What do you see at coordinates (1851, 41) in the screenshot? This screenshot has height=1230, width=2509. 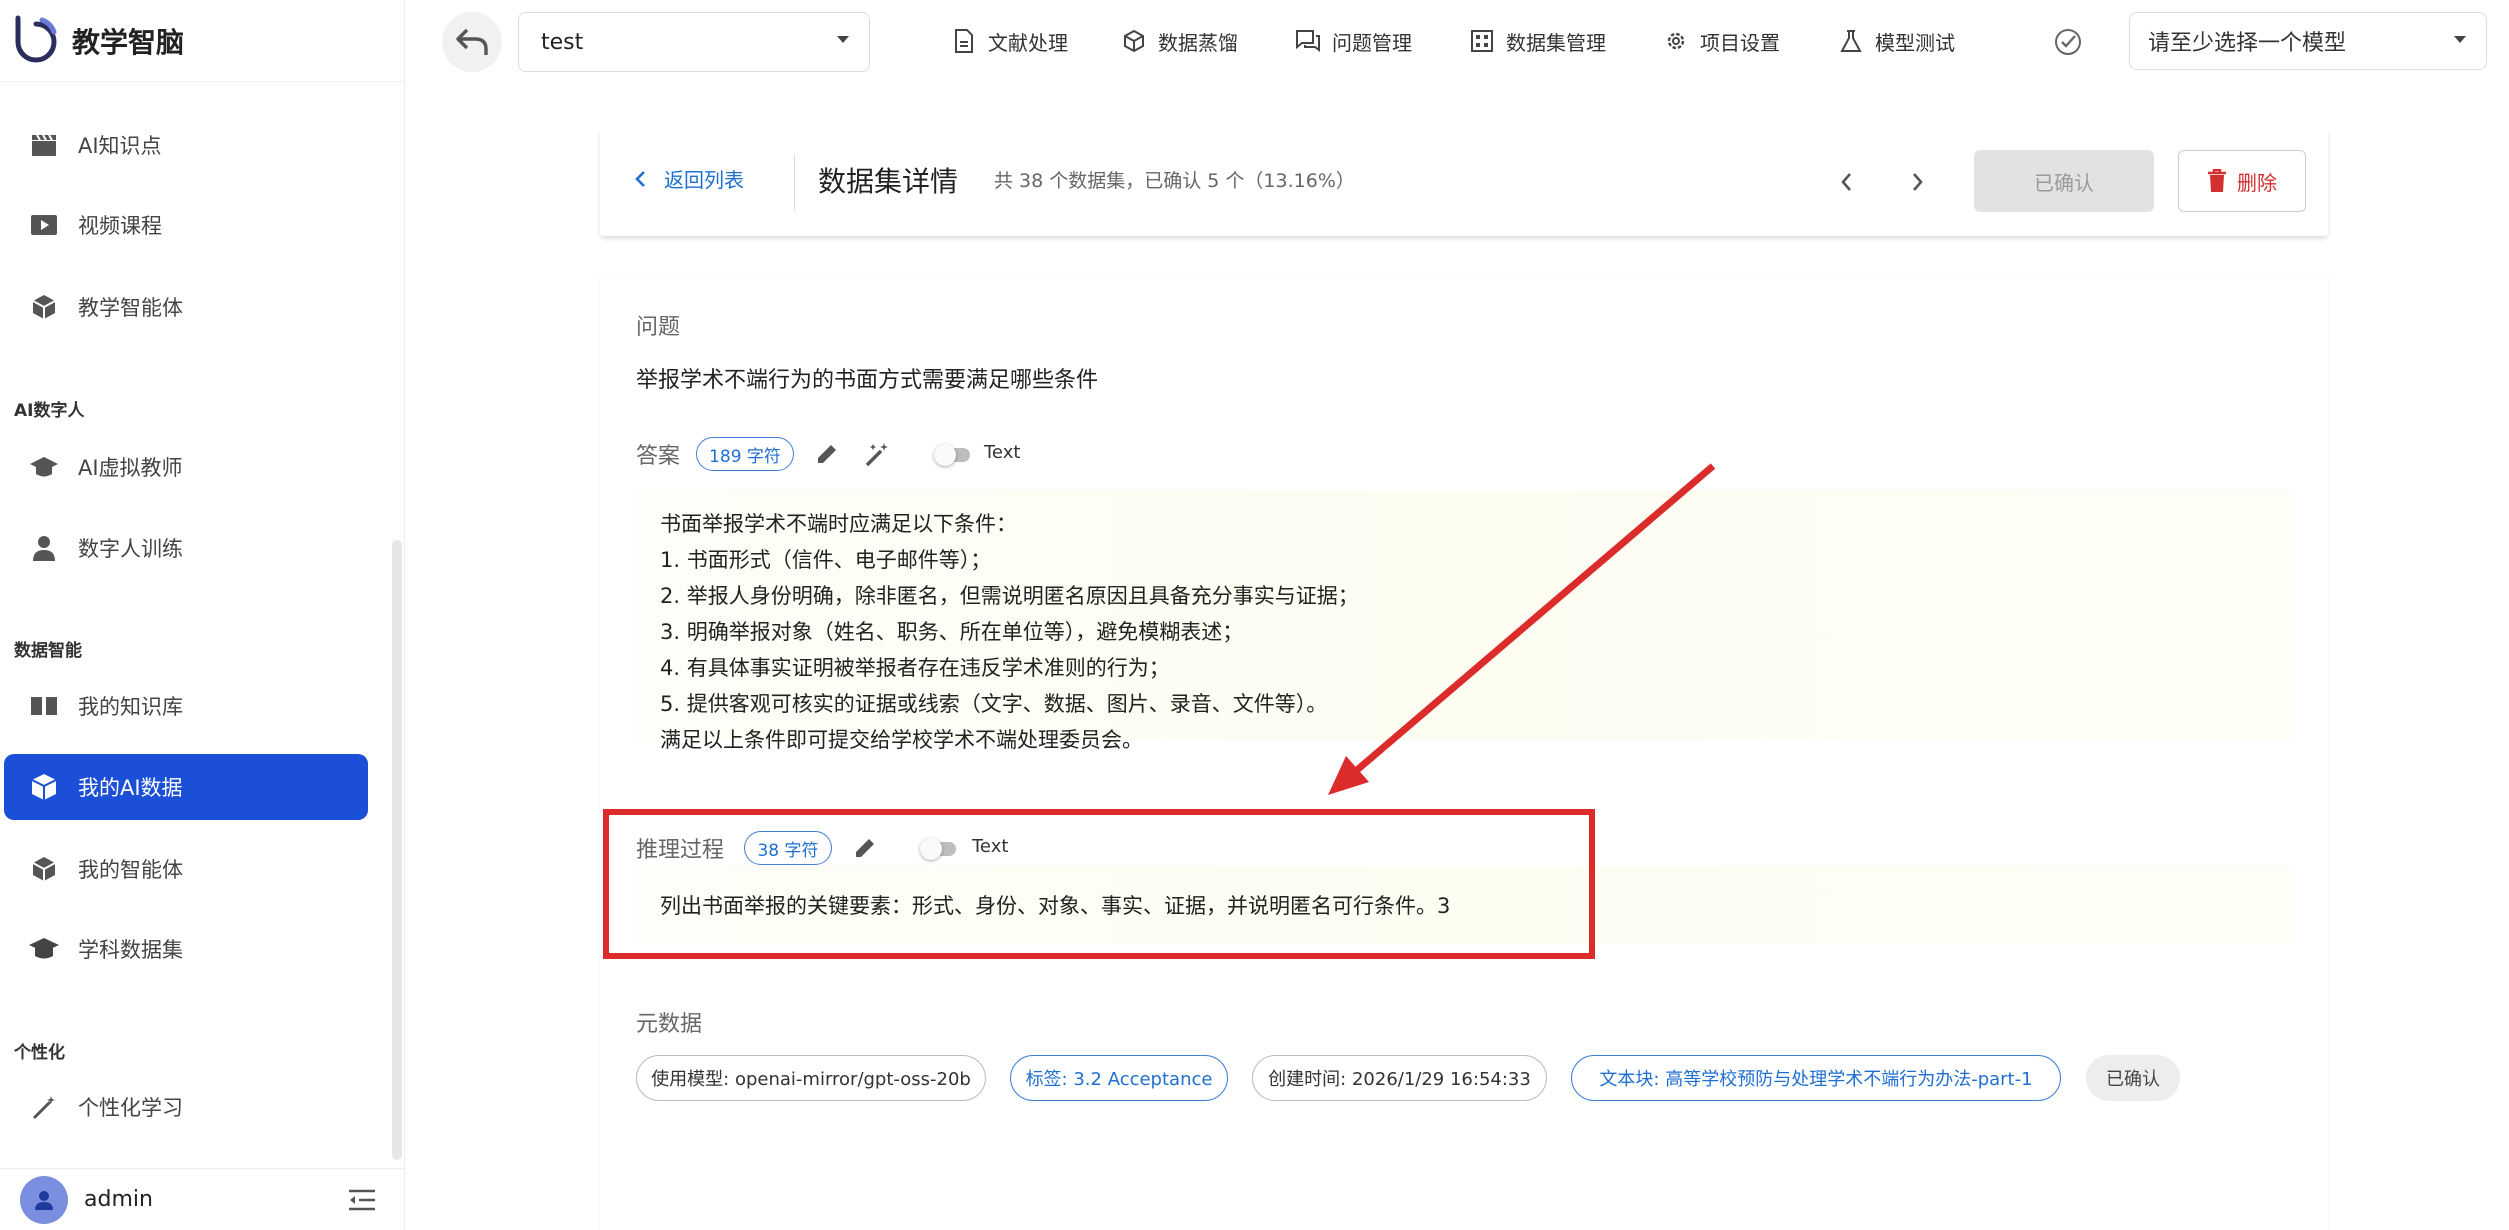 I see `flask-icon` at bounding box center [1851, 41].